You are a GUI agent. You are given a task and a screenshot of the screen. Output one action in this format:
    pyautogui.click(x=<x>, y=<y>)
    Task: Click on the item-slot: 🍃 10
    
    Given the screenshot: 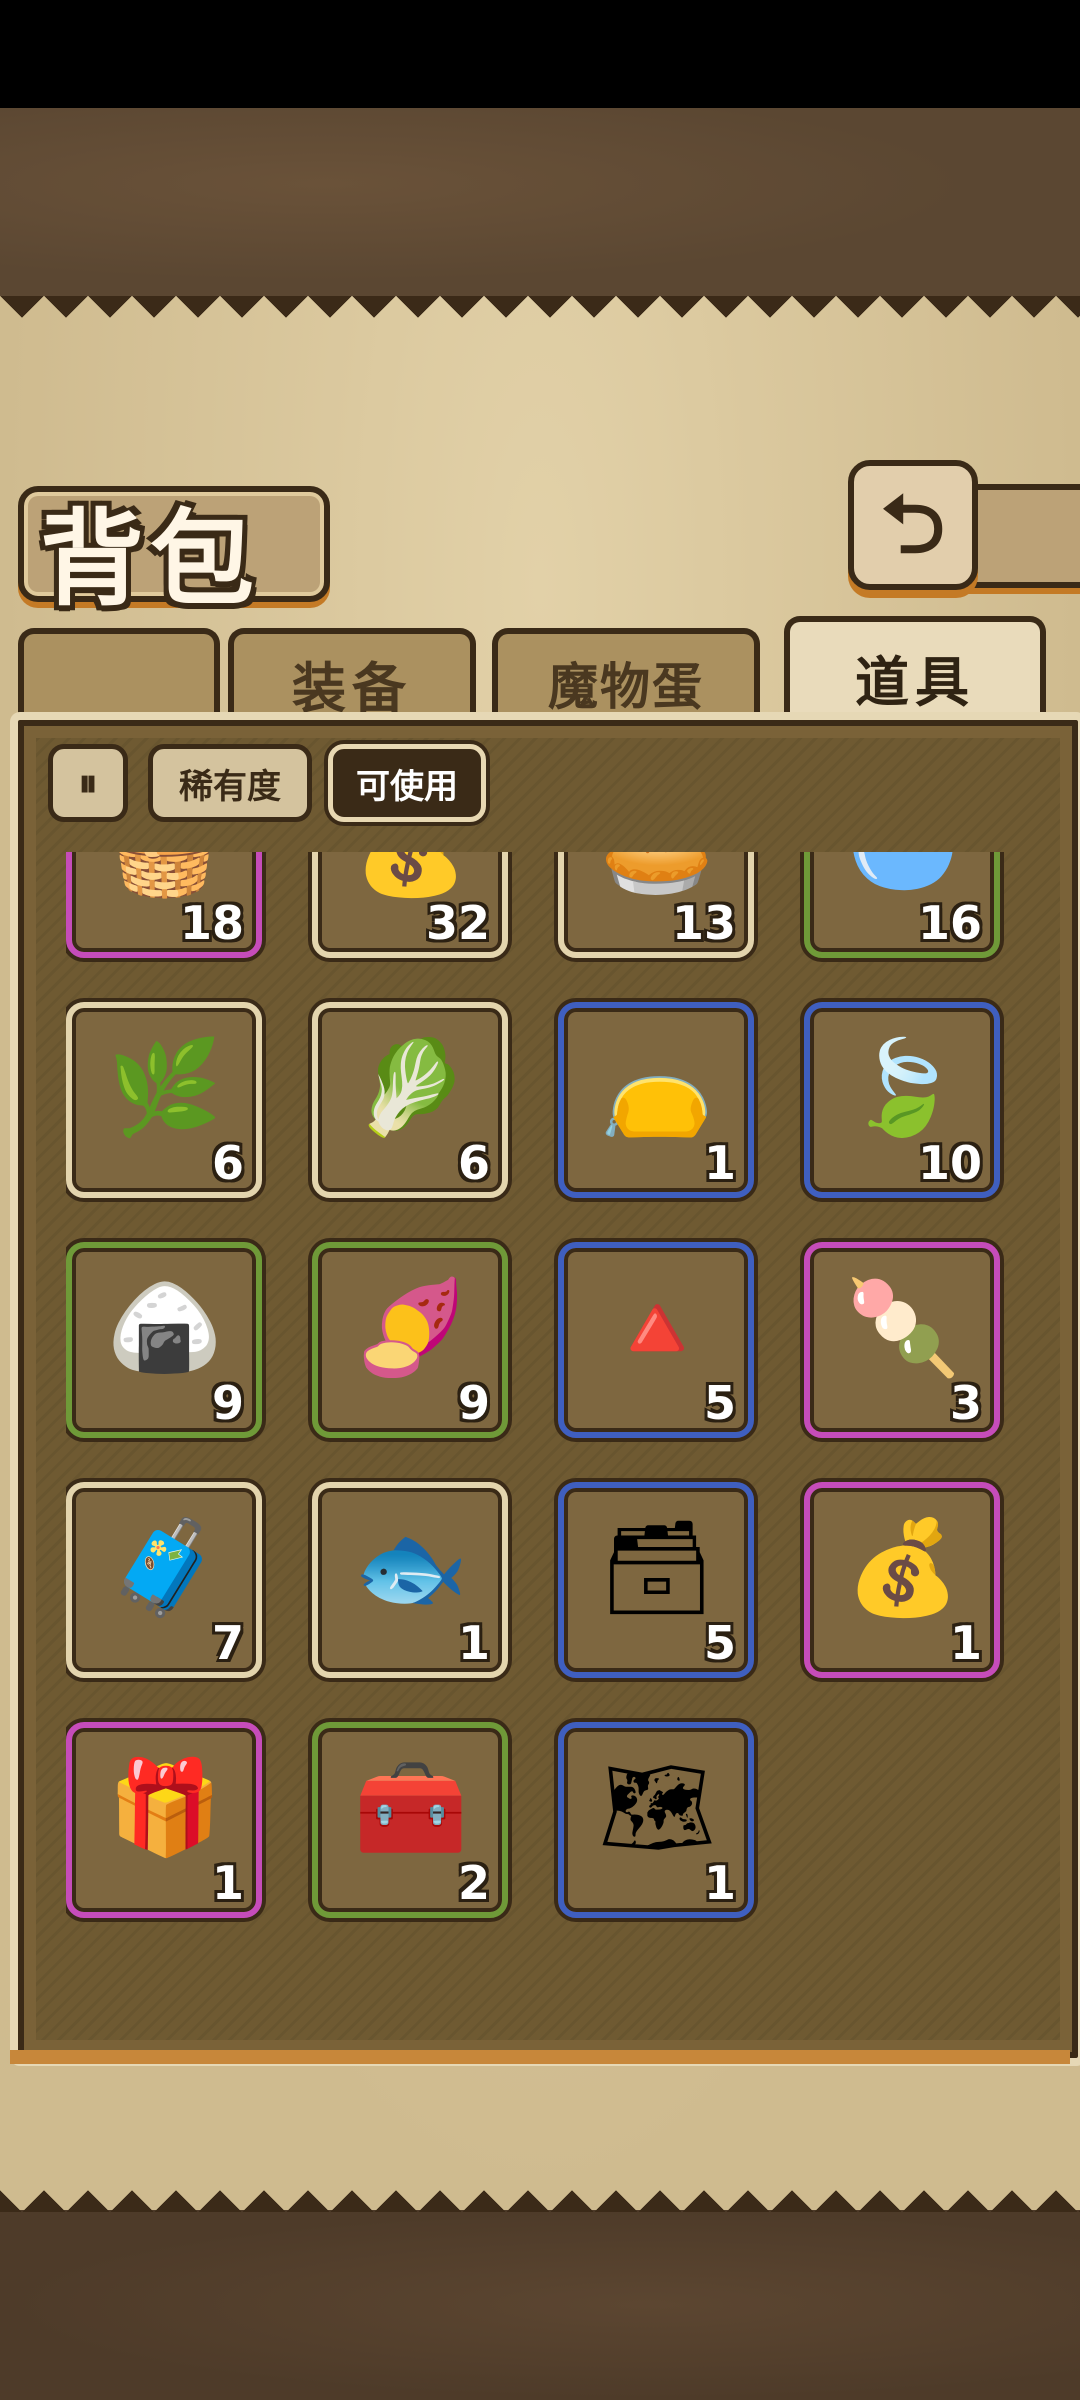 What is the action you would take?
    pyautogui.click(x=902, y=1100)
    